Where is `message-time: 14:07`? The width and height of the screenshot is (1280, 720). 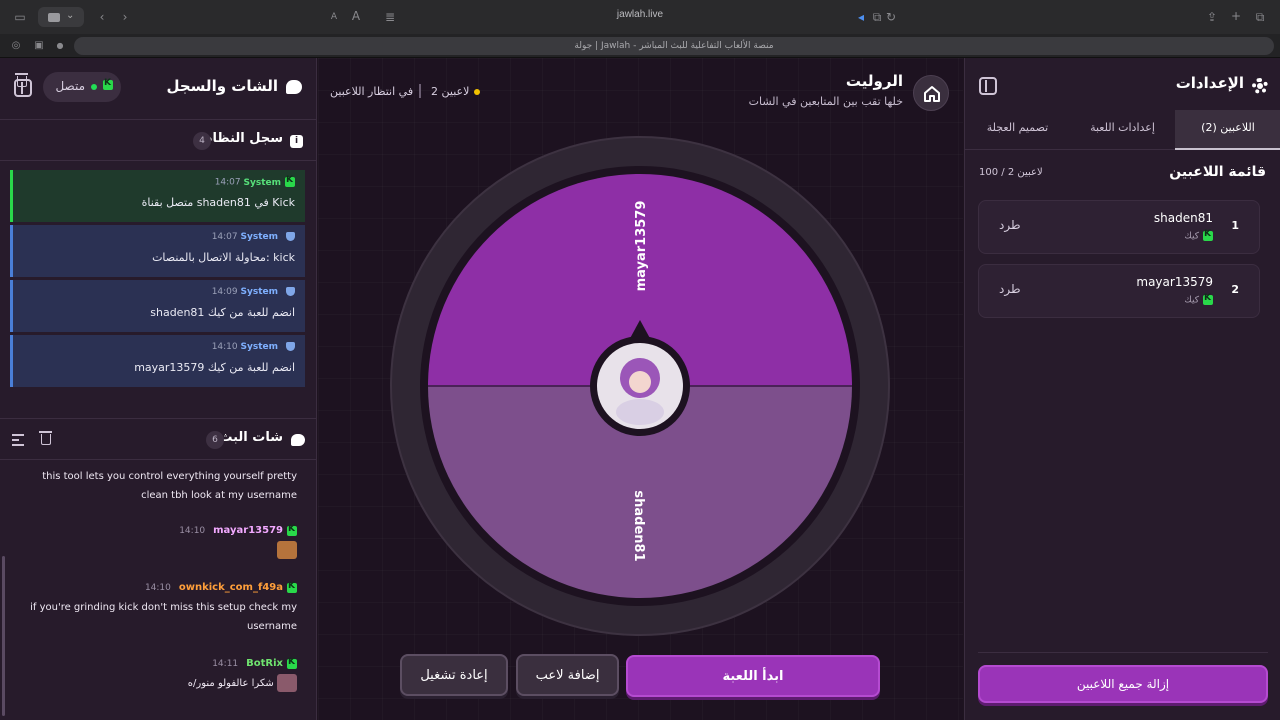
message-time: 14:07 is located at coordinates (224, 237).